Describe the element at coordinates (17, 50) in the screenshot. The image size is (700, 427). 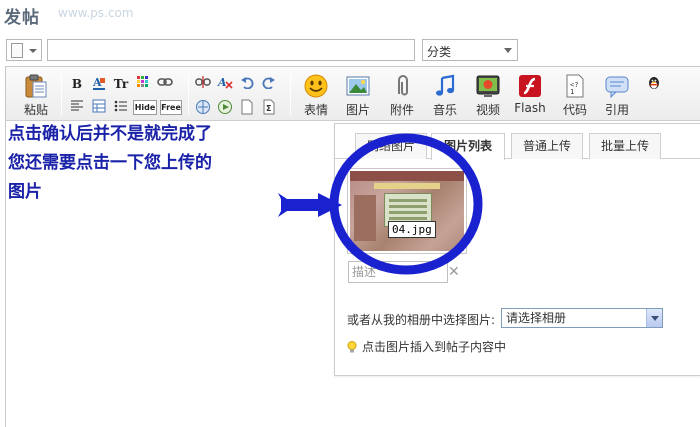
I see `document-icon` at that location.